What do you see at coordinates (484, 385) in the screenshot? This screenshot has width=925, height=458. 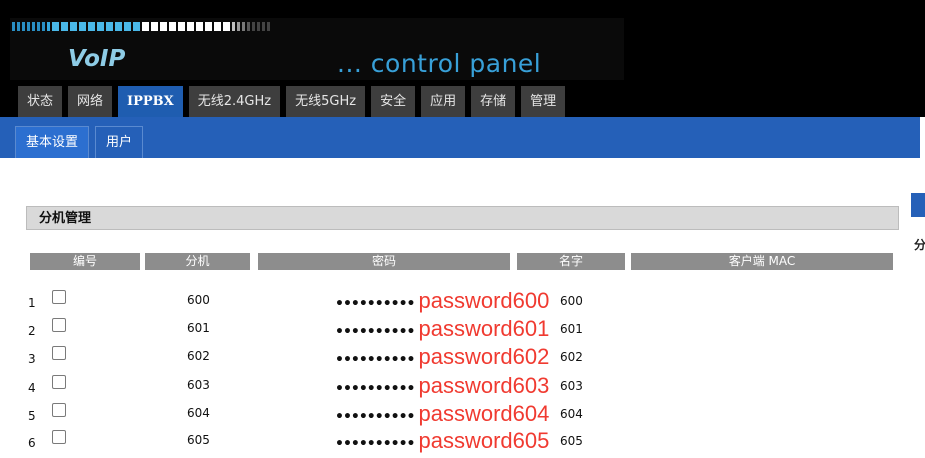 I see `password-annotation: password603` at bounding box center [484, 385].